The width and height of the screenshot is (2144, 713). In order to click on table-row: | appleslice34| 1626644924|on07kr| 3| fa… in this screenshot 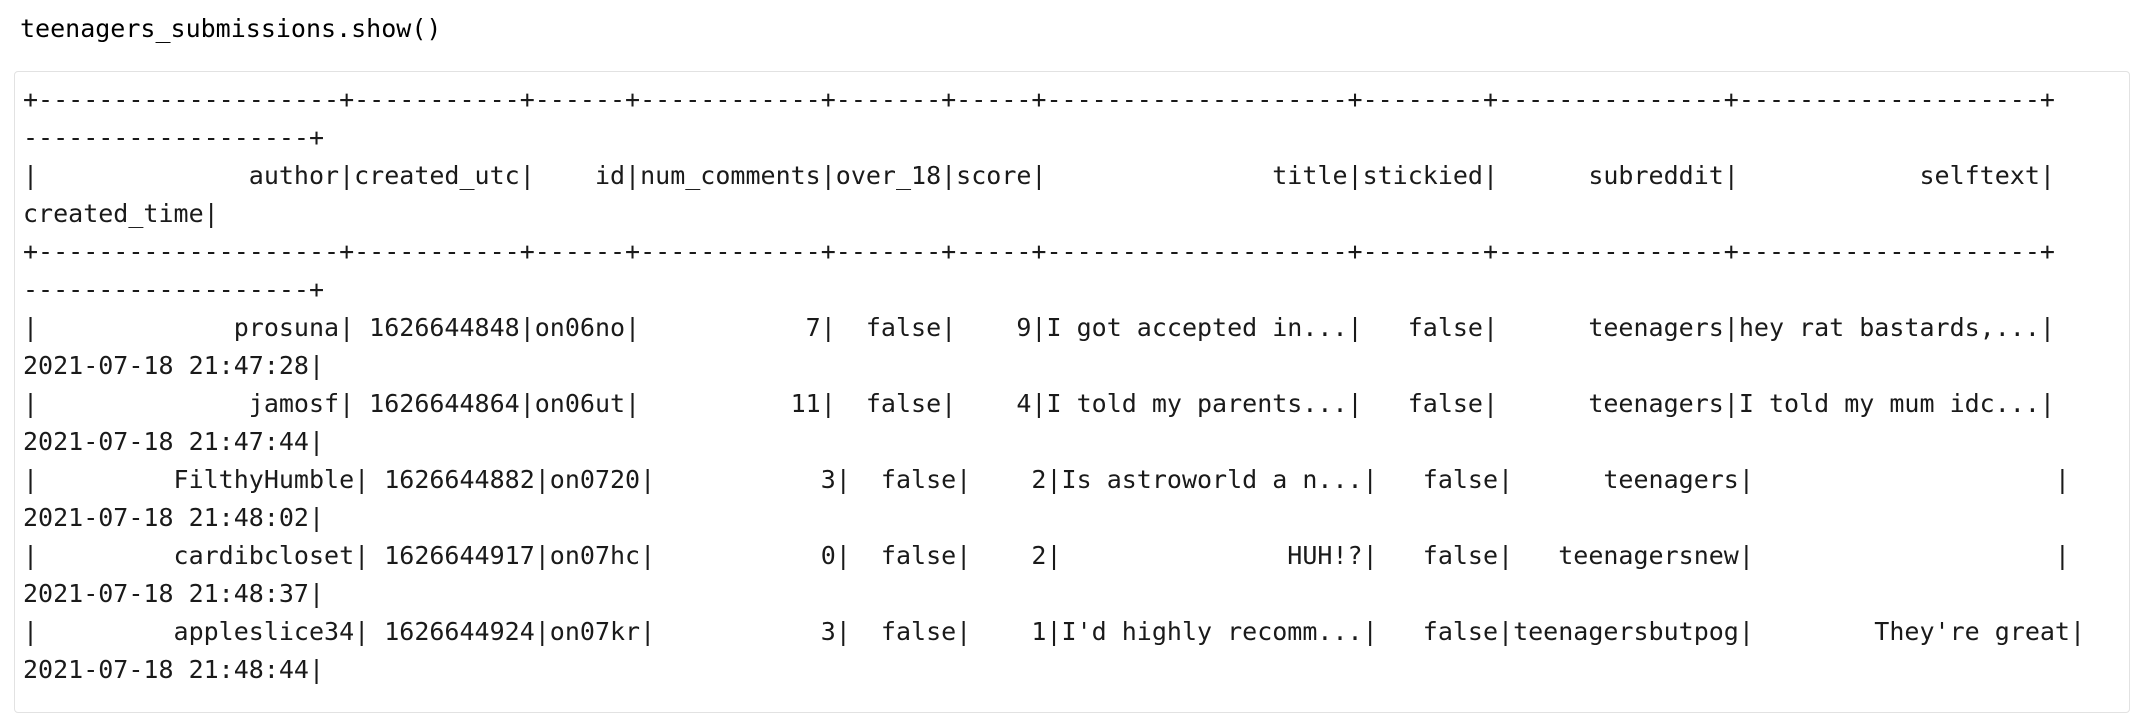, I will do `click(1054, 631)`.